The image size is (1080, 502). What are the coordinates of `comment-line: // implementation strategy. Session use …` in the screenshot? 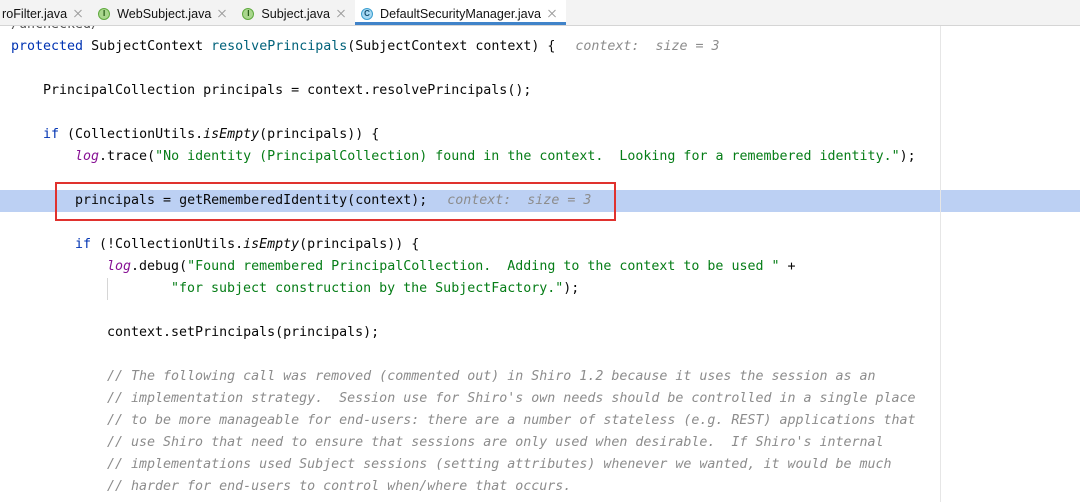 It's located at (540, 399).